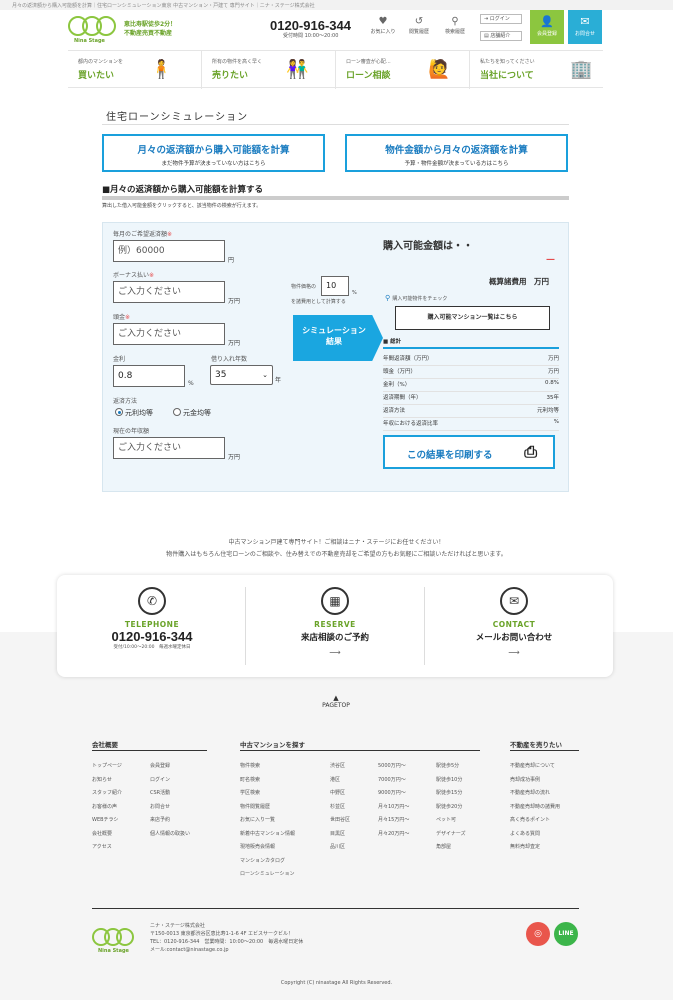 This screenshot has width=673, height=1000. What do you see at coordinates (393, 819) in the screenshot?
I see `footer-link: 月々15万円〜` at bounding box center [393, 819].